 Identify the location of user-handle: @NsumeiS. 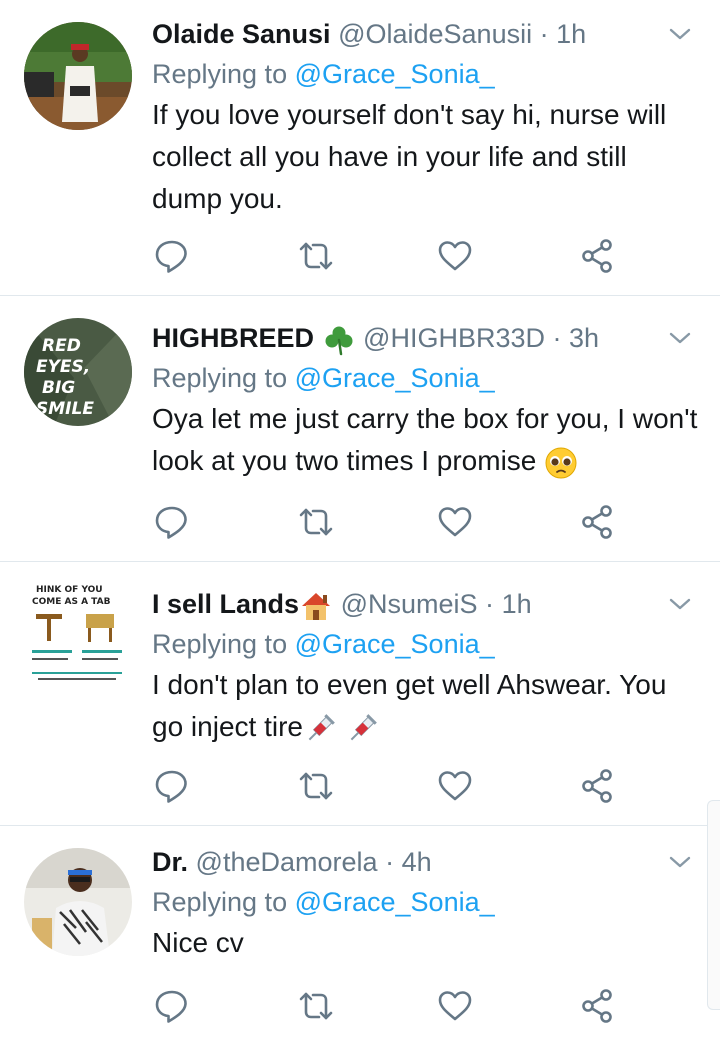
(409, 604).